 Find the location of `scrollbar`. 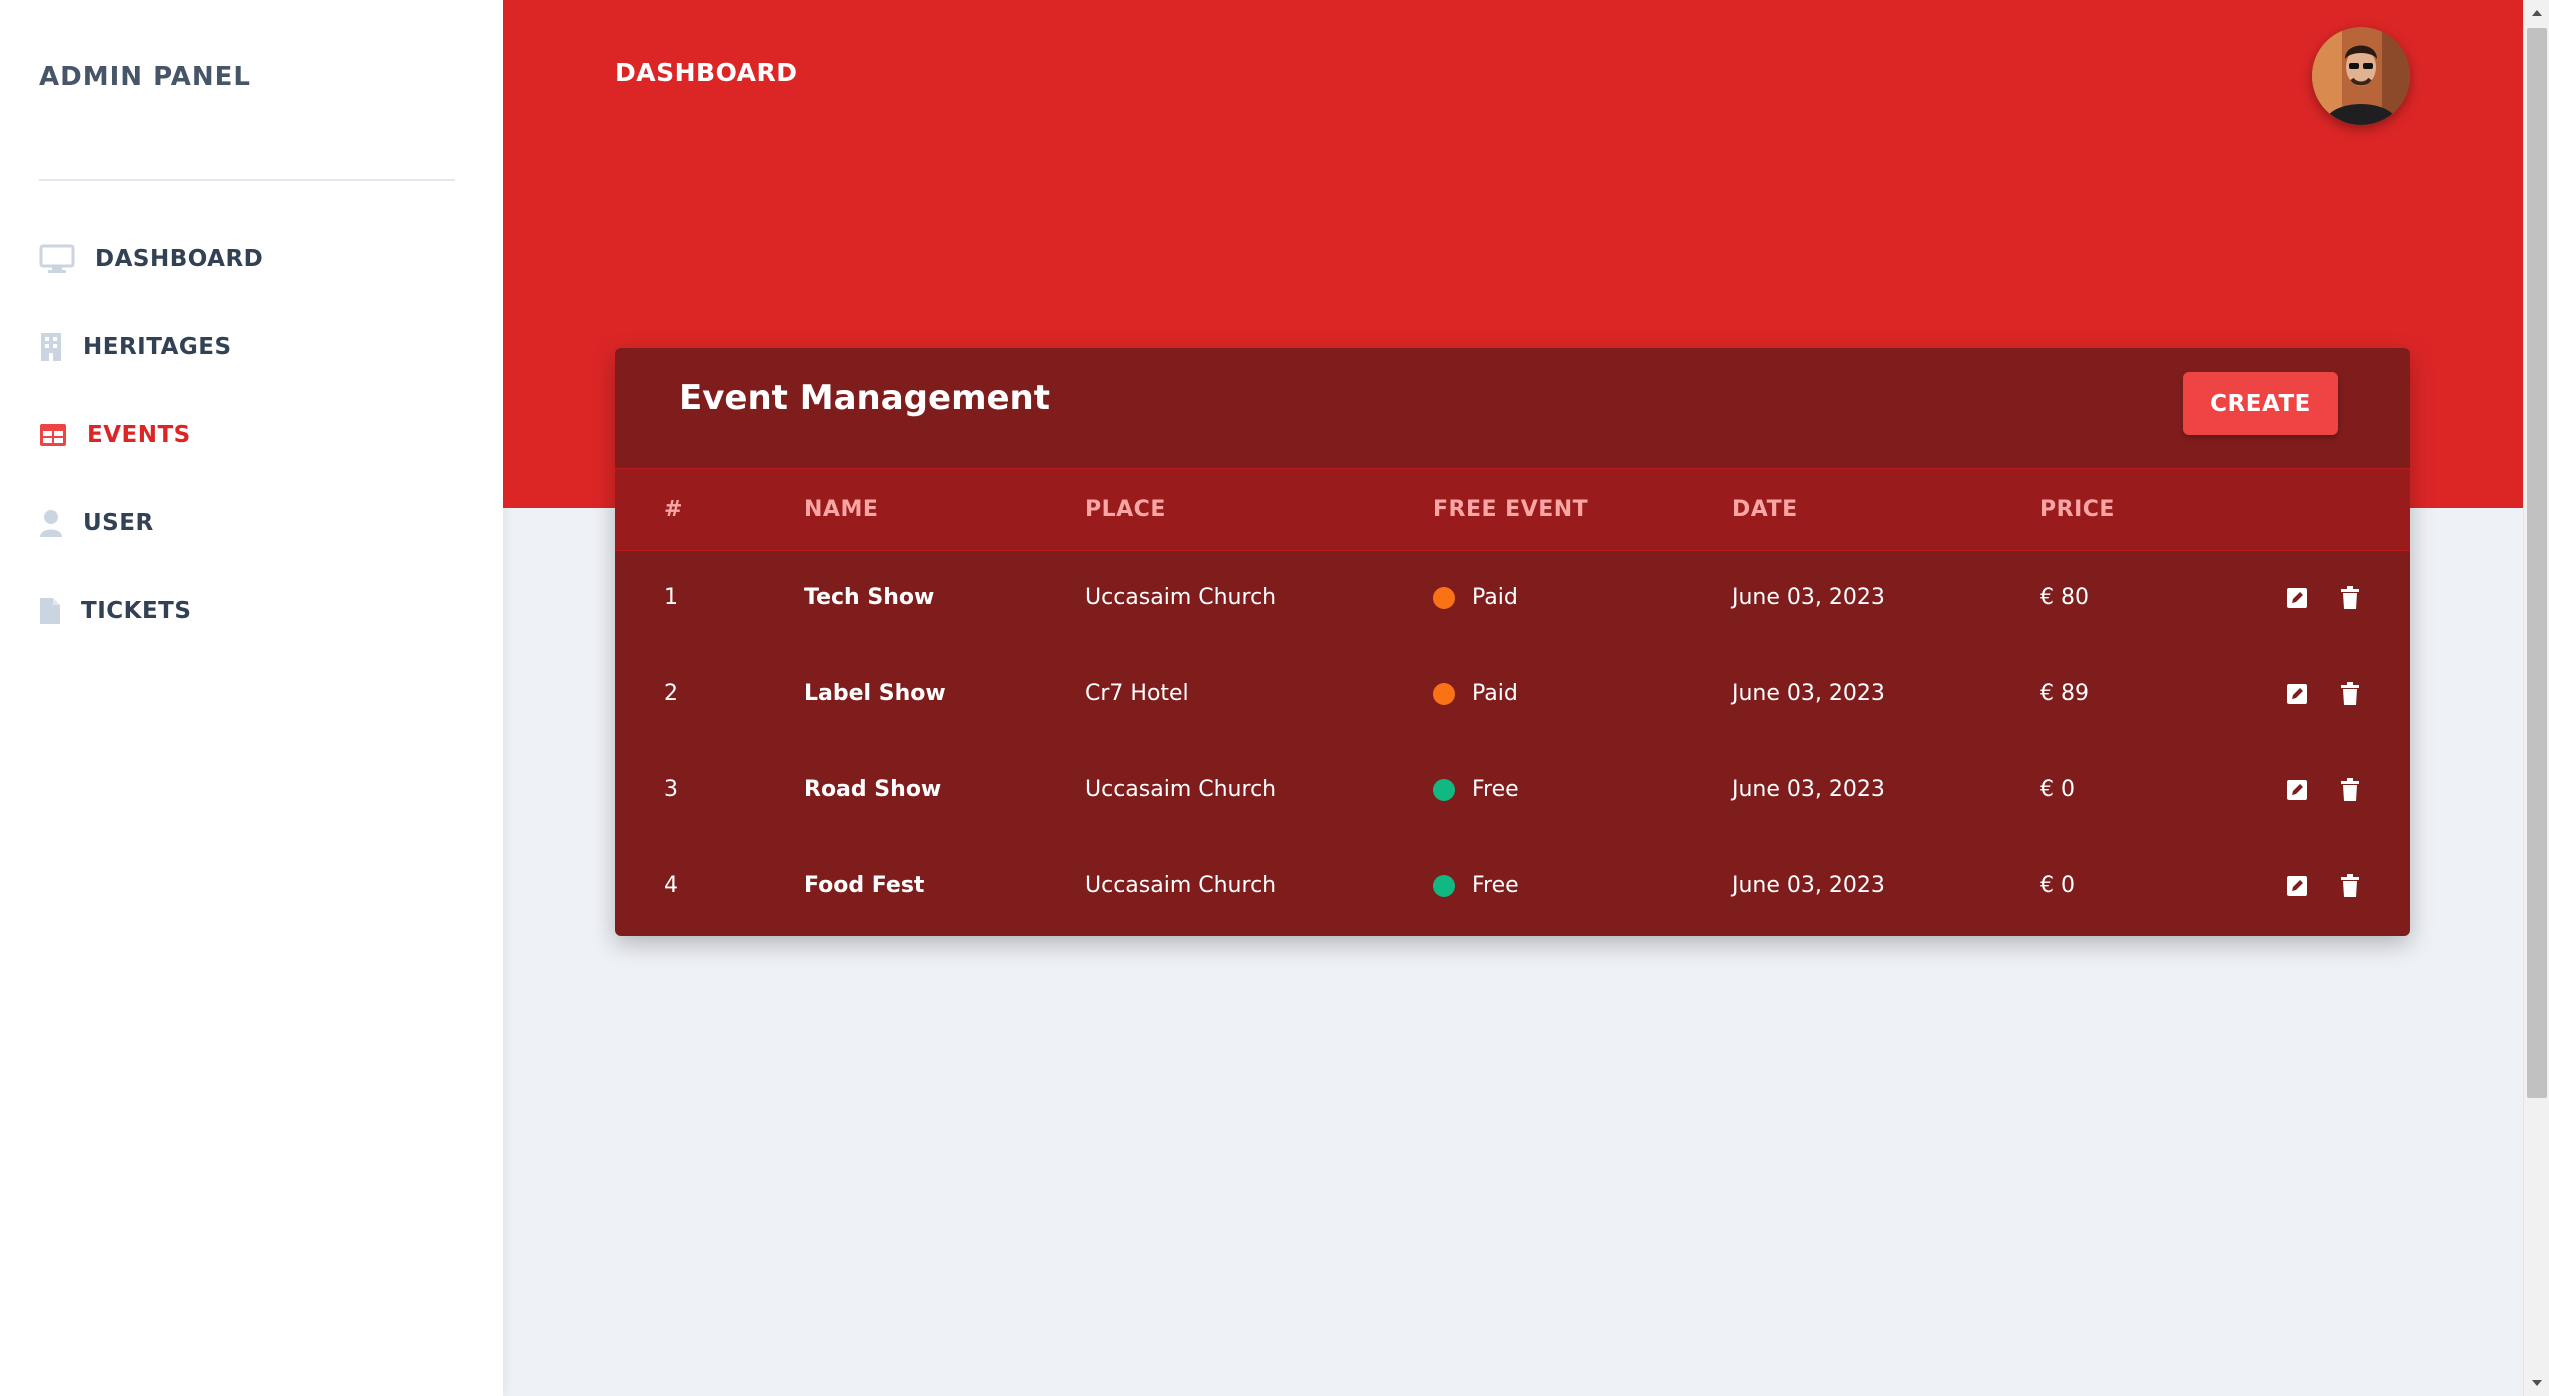

scrollbar is located at coordinates (2536, 698).